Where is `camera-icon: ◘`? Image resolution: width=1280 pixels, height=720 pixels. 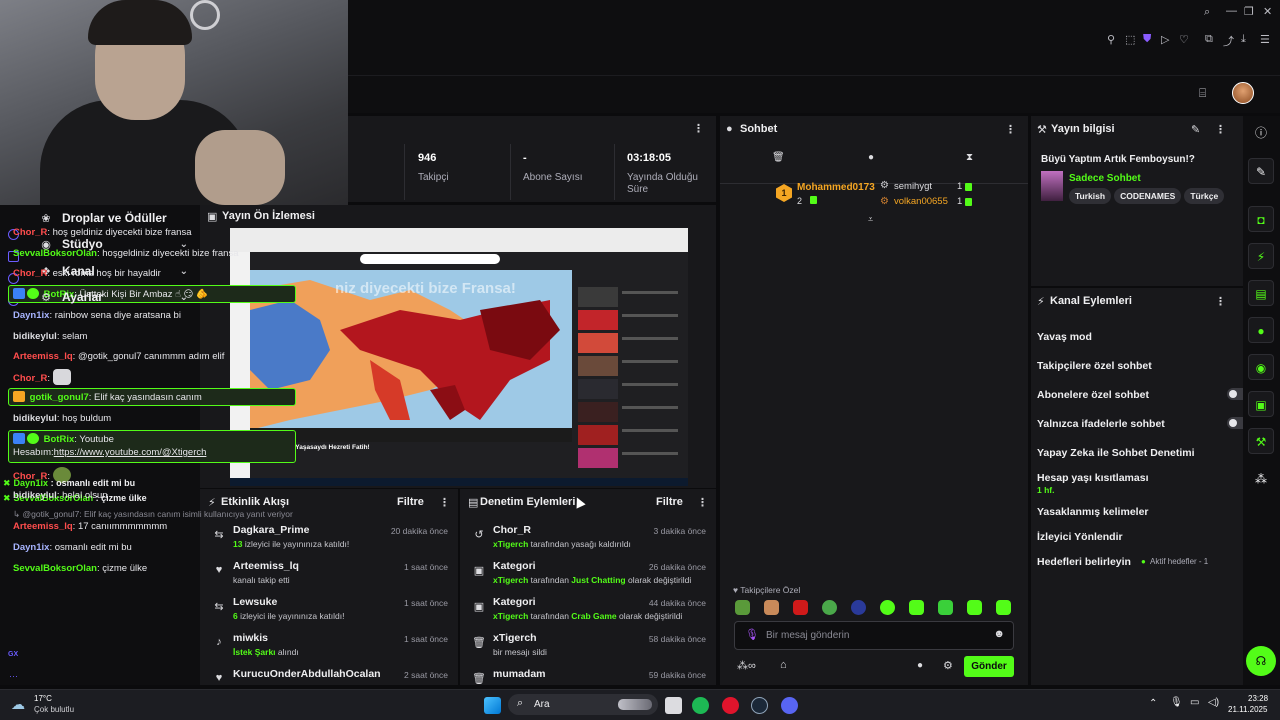
camera-icon: ◘ is located at coordinates (1261, 219).